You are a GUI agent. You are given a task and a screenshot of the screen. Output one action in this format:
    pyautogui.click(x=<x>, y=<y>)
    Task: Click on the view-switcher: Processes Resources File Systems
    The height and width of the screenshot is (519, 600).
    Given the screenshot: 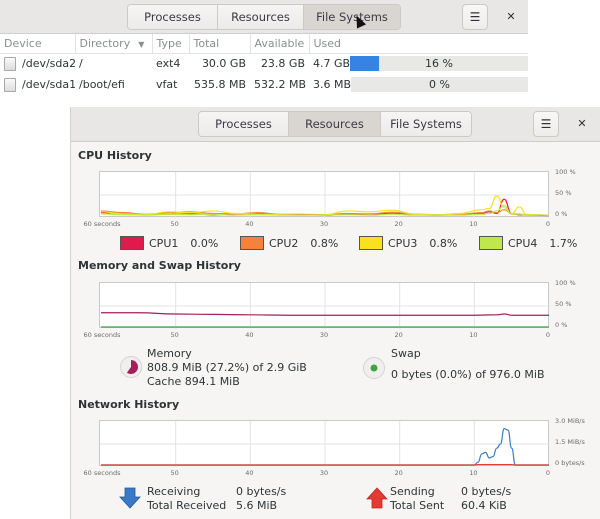 What is the action you would take?
    pyautogui.click(x=335, y=124)
    